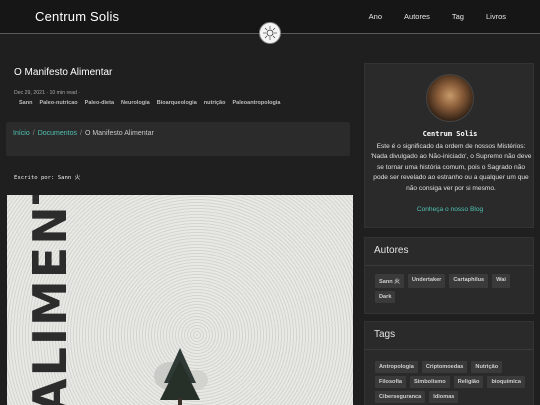  What do you see at coordinates (496, 16) in the screenshot?
I see `nav-link-livros: Livros` at bounding box center [496, 16].